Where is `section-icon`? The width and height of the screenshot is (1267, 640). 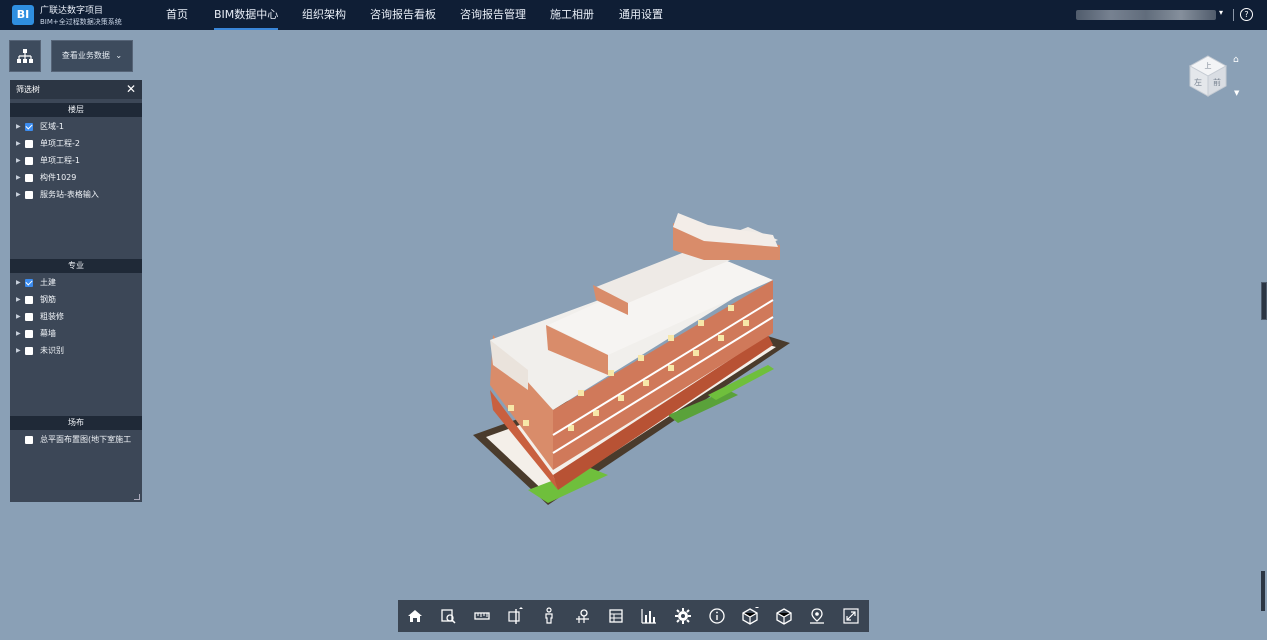
section-icon is located at coordinates (515, 616).